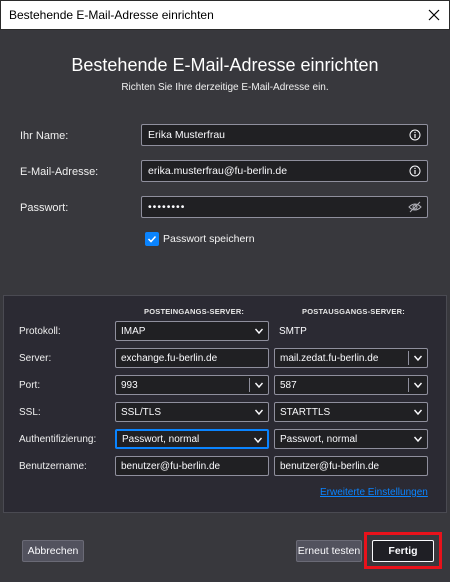  Describe the element at coordinates (30, 385) in the screenshot. I see `port-label: Port:` at that location.